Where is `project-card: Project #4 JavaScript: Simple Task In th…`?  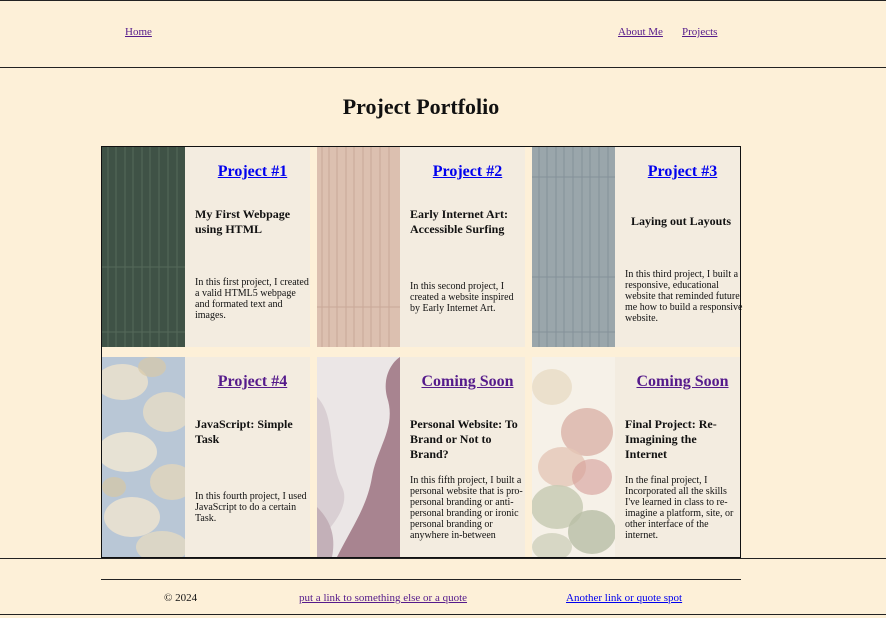 project-card: Project #4 JavaScript: Simple Task In th… is located at coordinates (206, 457).